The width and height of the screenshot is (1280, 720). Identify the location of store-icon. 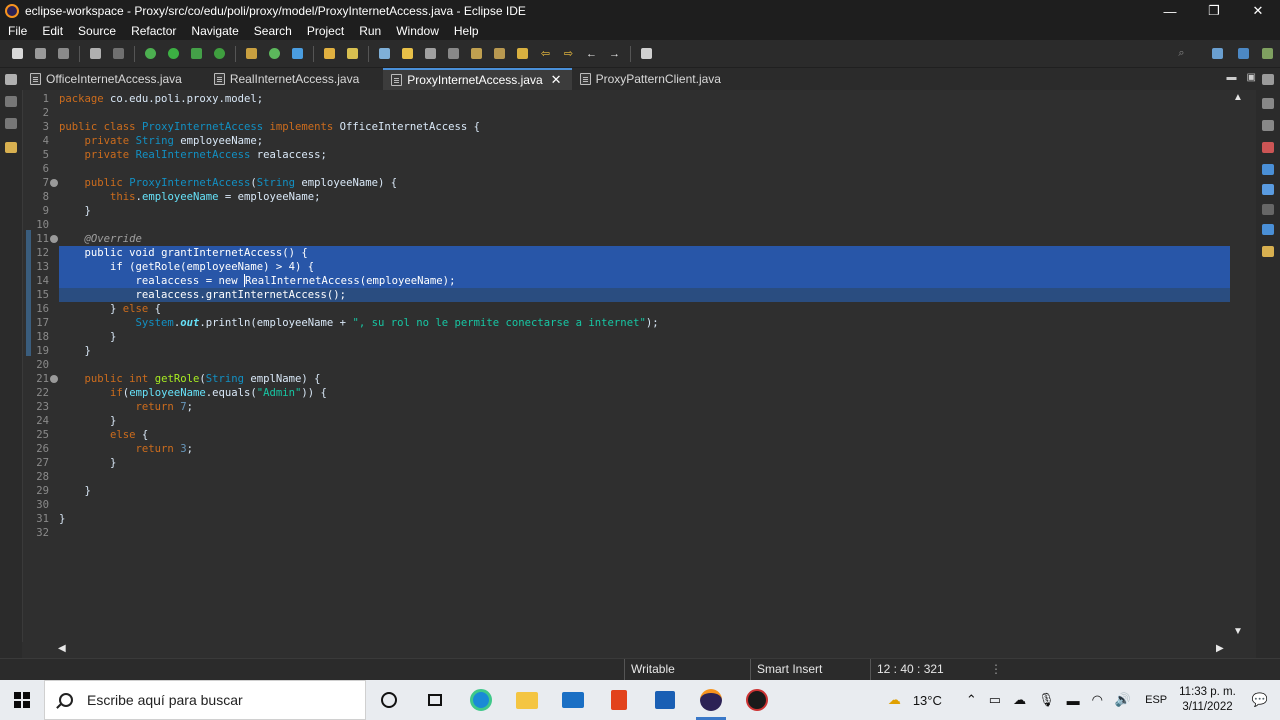
(665, 700).